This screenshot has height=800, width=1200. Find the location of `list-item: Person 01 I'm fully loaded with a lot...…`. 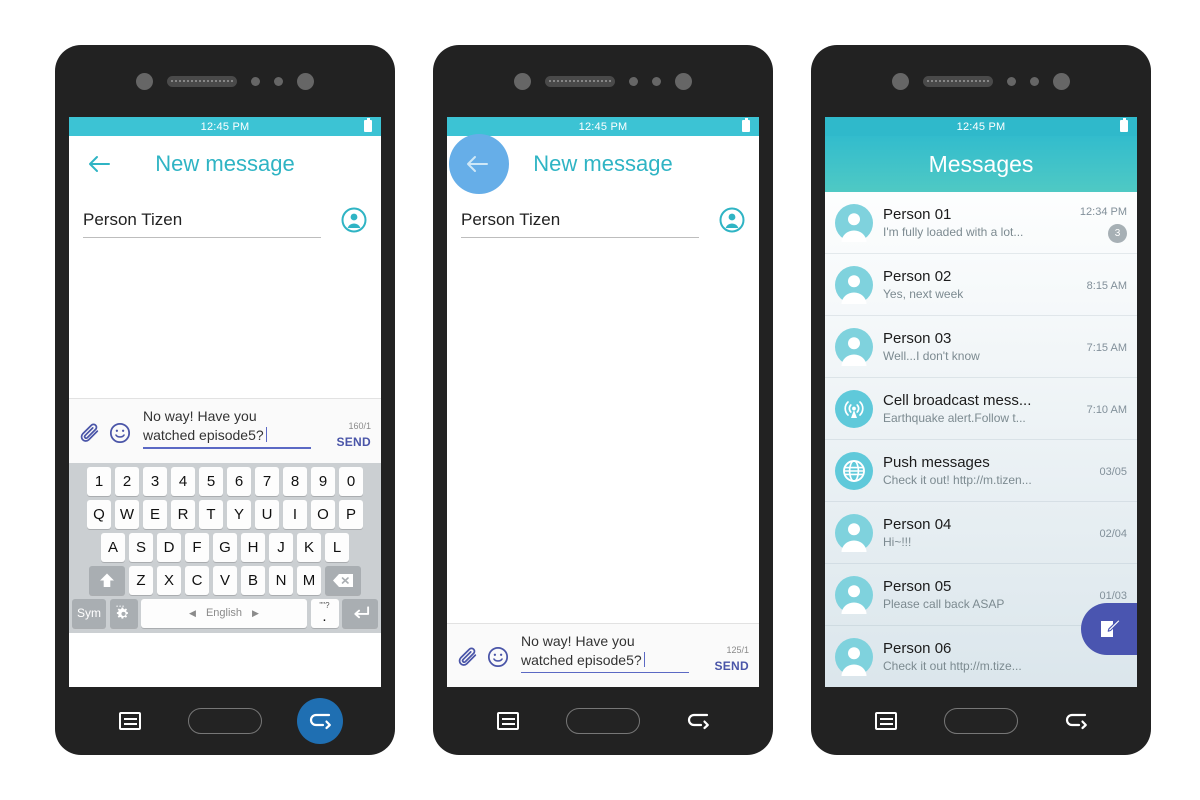

list-item: Person 01 I'm fully loaded with a lot...… is located at coordinates (981, 223).